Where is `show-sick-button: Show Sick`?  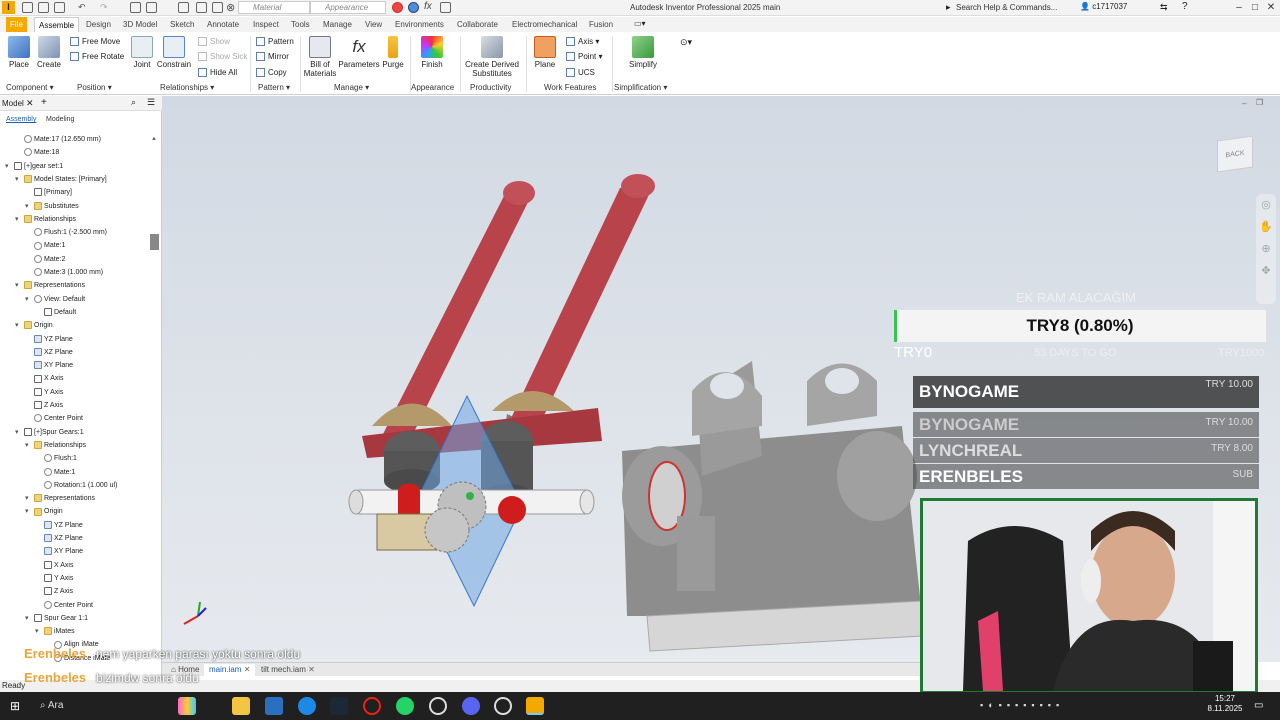 show-sick-button: Show Sick is located at coordinates (222, 57).